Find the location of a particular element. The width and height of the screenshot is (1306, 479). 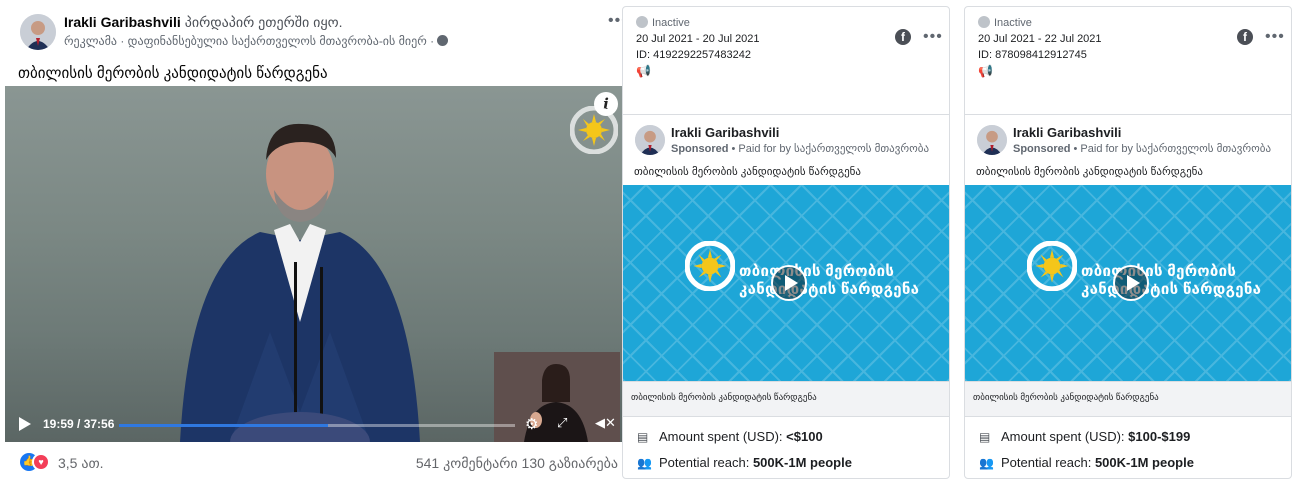

amount-value: <$100 is located at coordinates (804, 436).